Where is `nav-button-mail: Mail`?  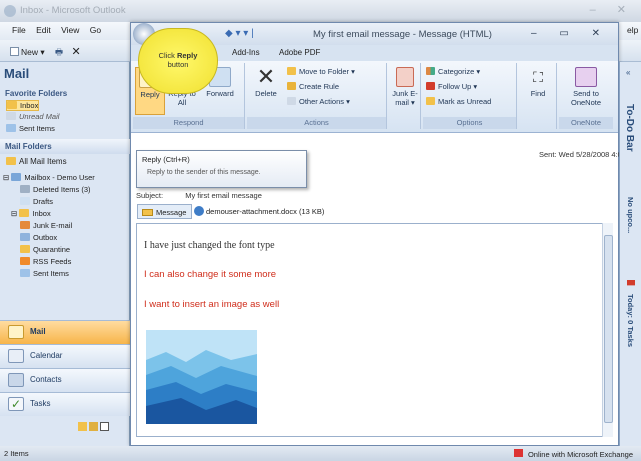 nav-button-mail: Mail is located at coordinates (65, 332).